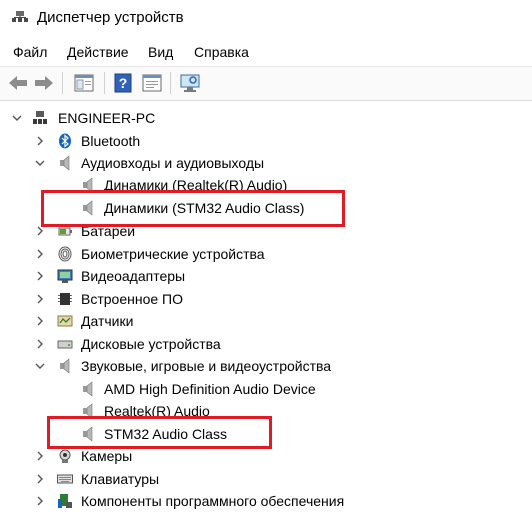 This screenshot has width=532, height=516. What do you see at coordinates (107, 118) in the screenshot?
I see `computer-name: ENGINEER-PC` at bounding box center [107, 118].